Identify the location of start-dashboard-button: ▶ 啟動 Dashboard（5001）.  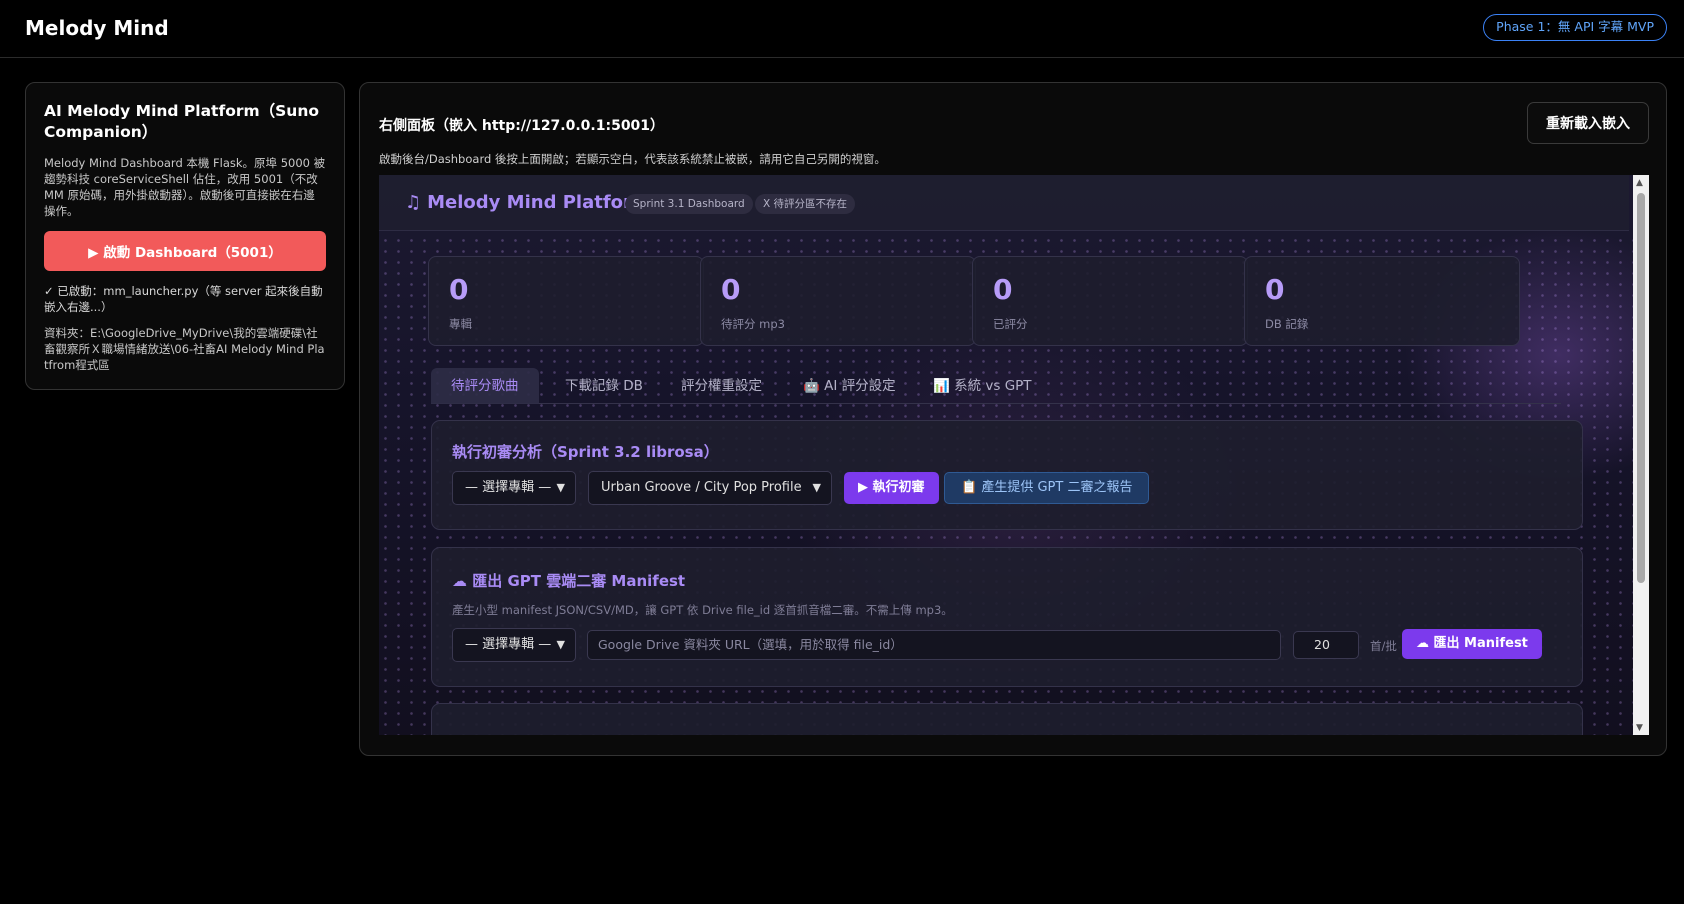
(185, 251).